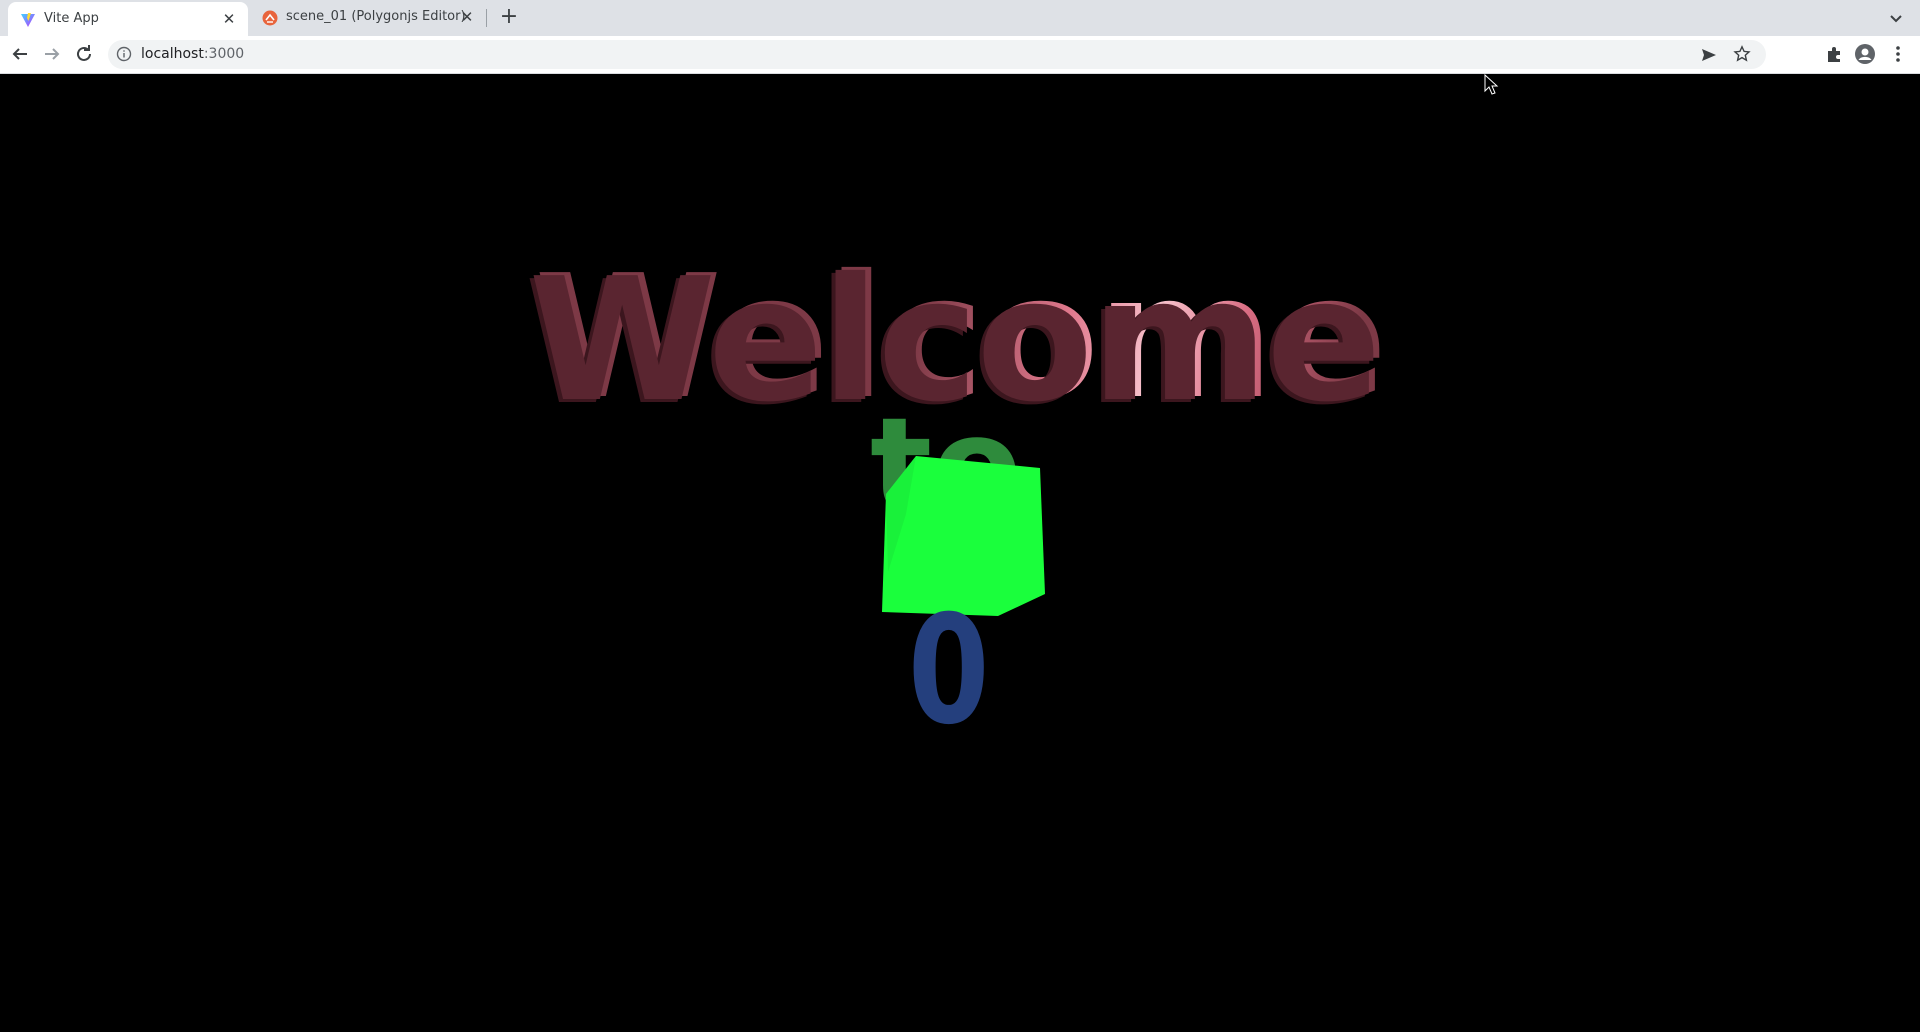 The image size is (1920, 1032). What do you see at coordinates (937, 54) in the screenshot?
I see `address-bar: localhost:3000` at bounding box center [937, 54].